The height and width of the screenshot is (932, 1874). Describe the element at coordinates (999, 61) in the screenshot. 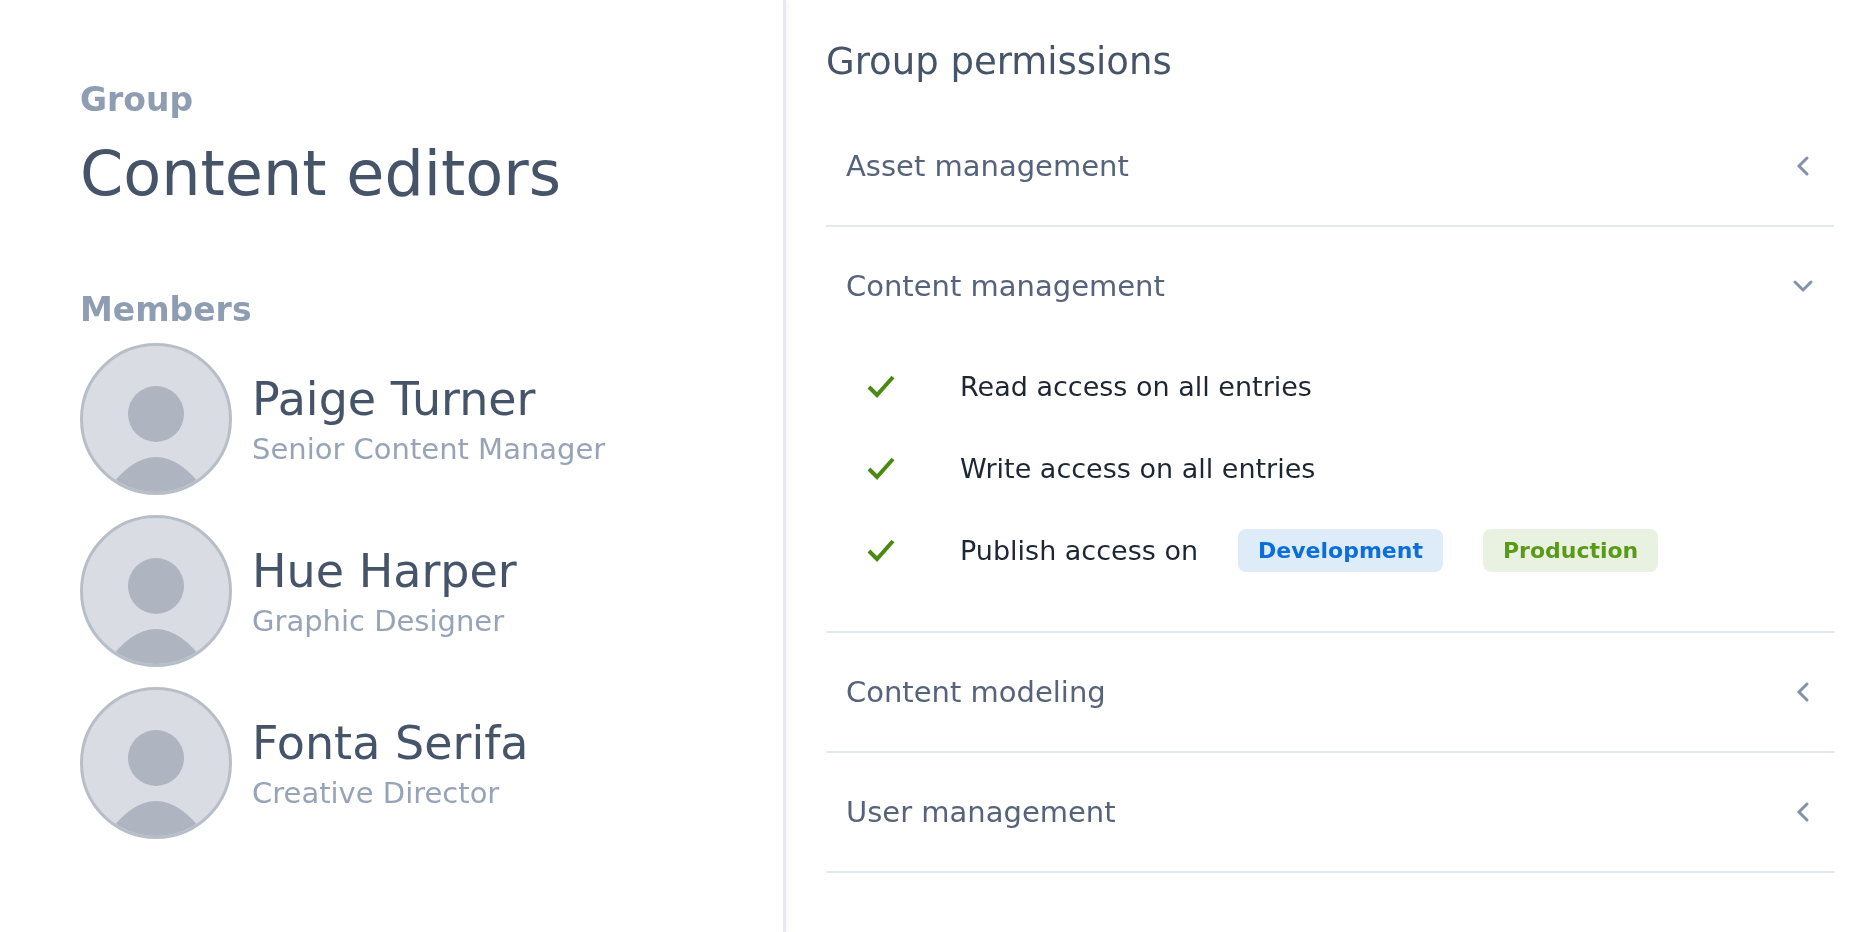

I see `permissions-title: Group permissions` at that location.